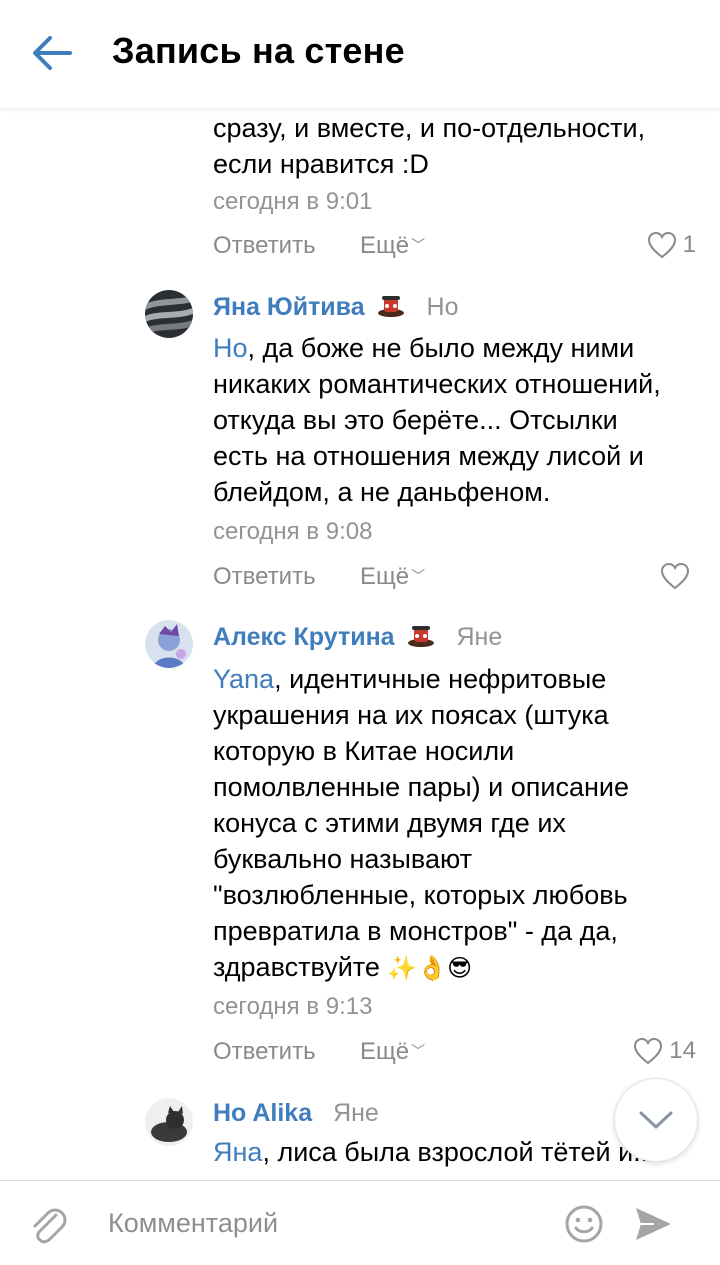 This screenshot has height=1265, width=720. I want to click on comment-text-line: конуса с этими двумя где их, so click(389, 823).